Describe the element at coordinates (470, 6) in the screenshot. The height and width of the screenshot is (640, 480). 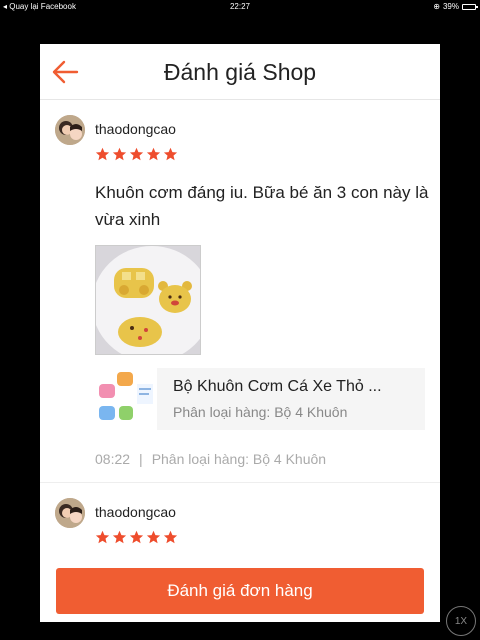
I see `battery-icon` at that location.